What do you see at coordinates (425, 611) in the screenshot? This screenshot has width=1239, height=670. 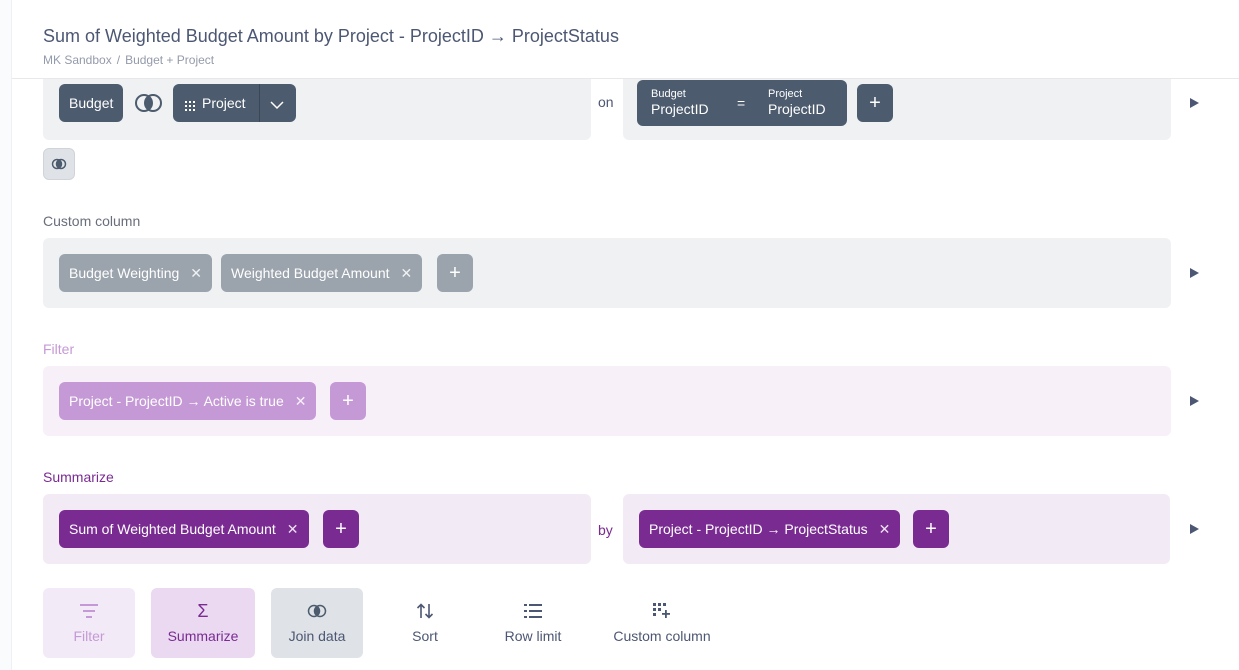 I see `sort-icon` at bounding box center [425, 611].